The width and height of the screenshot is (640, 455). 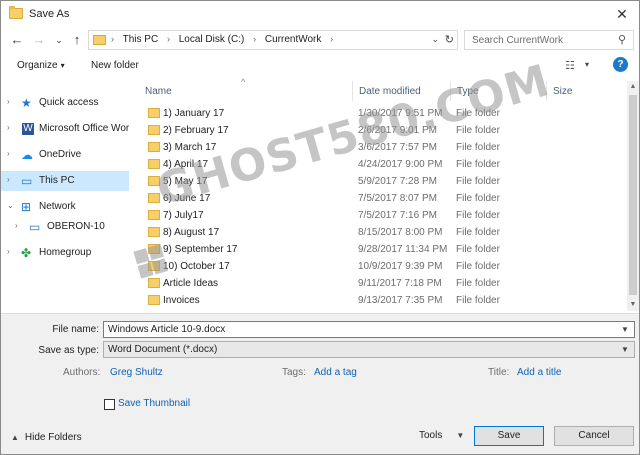 What do you see at coordinates (82, 372) in the screenshot?
I see `authors-label: Authors:` at bounding box center [82, 372].